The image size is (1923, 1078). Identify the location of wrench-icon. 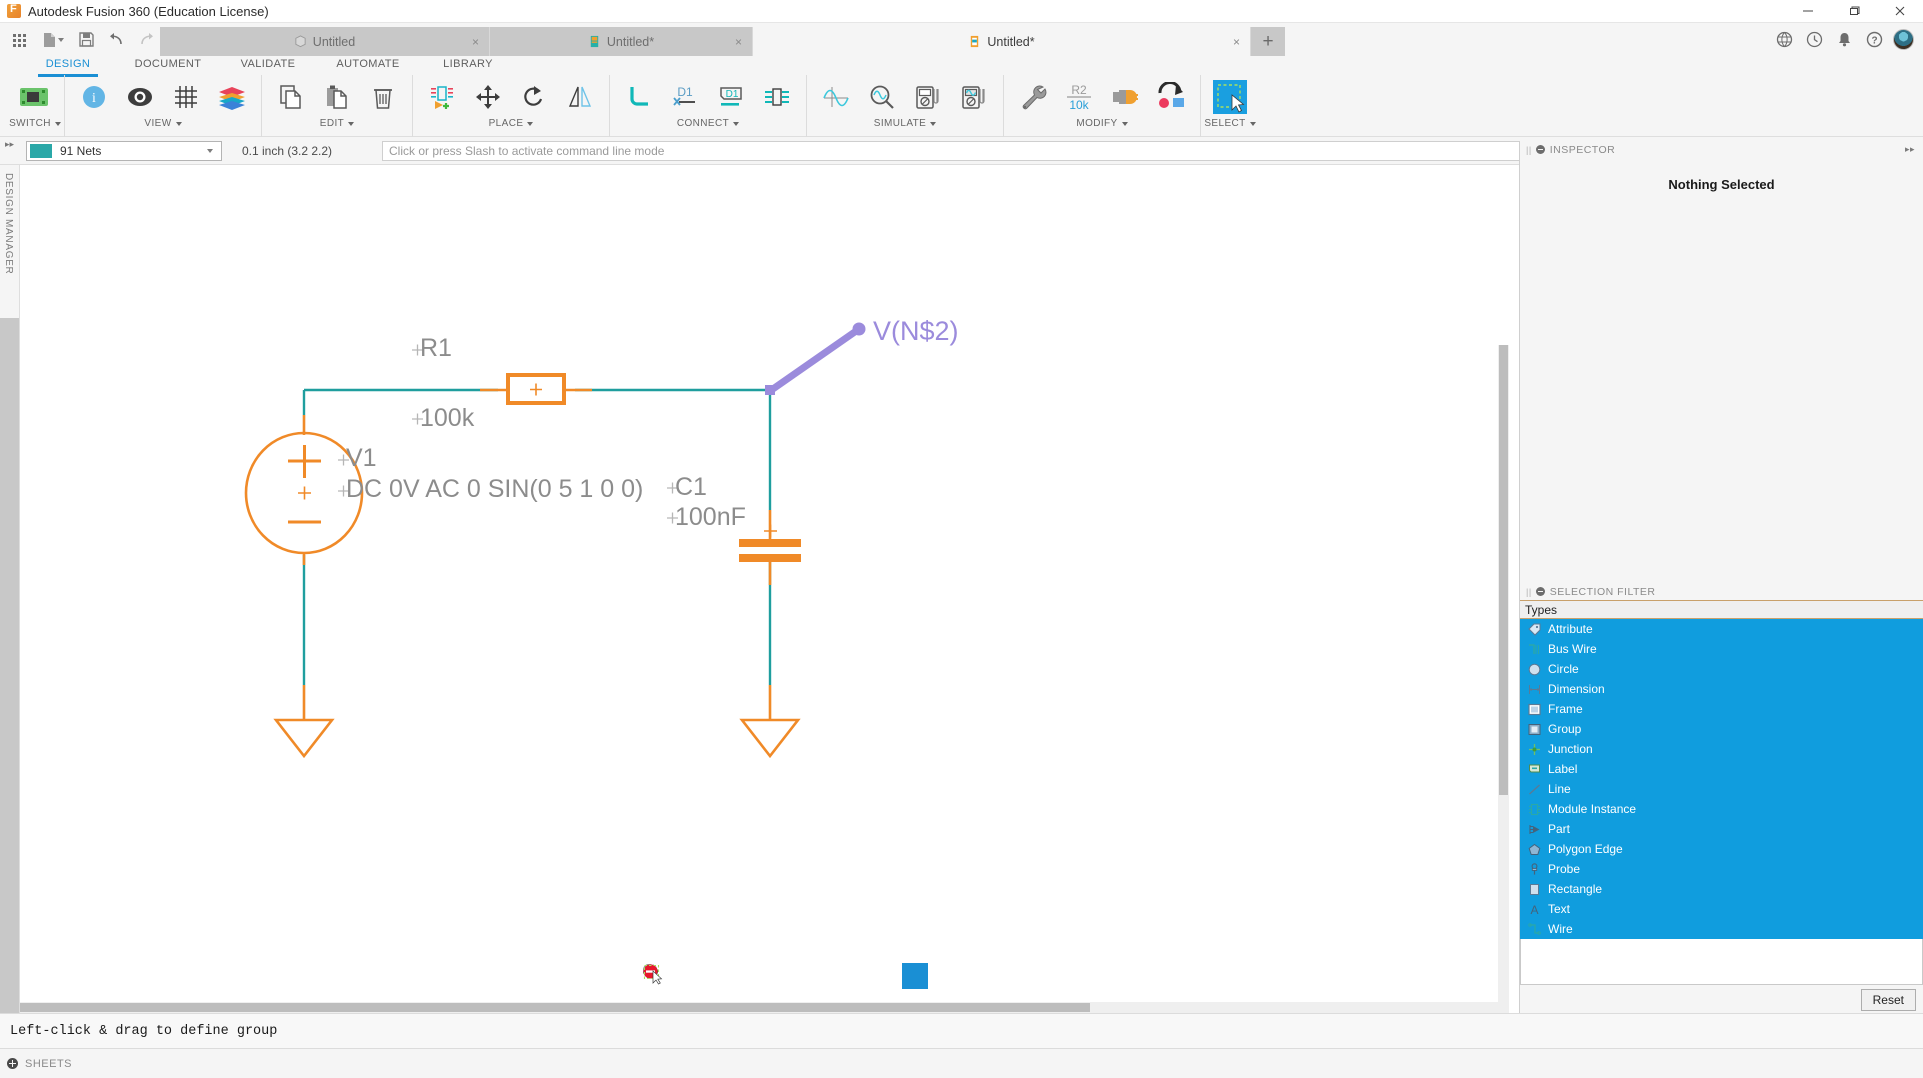
(1033, 97).